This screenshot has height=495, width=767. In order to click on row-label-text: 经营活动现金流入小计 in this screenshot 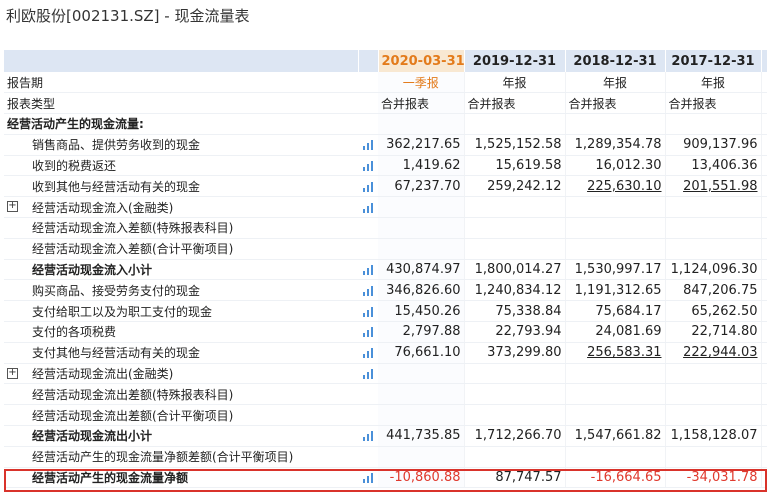, I will do `click(92, 270)`.